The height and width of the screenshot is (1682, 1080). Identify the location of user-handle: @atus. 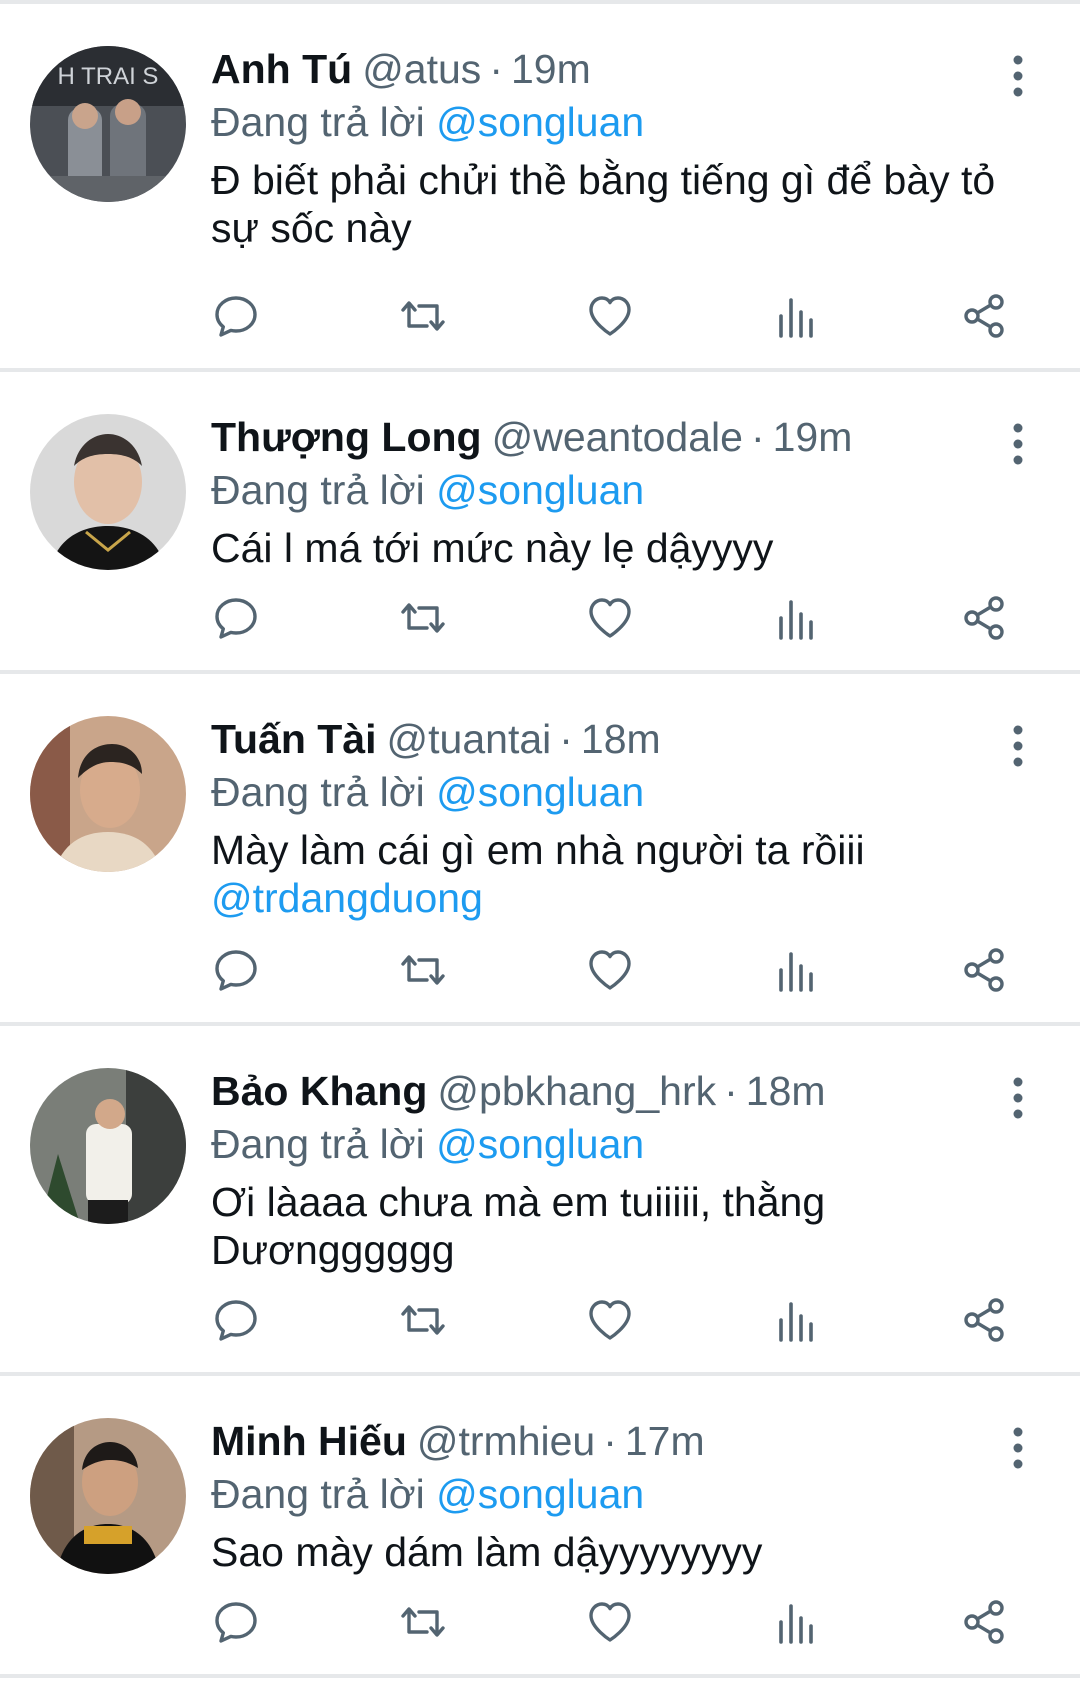
(421, 69).